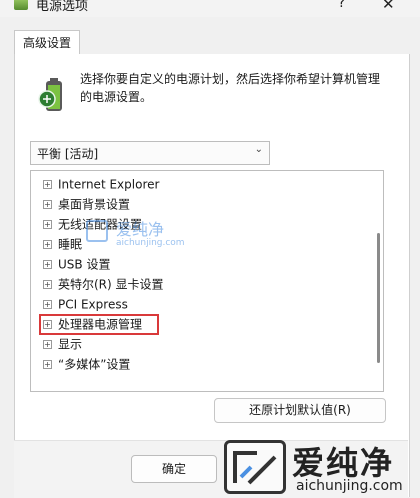  I want to click on power-options-icon, so click(21, 5).